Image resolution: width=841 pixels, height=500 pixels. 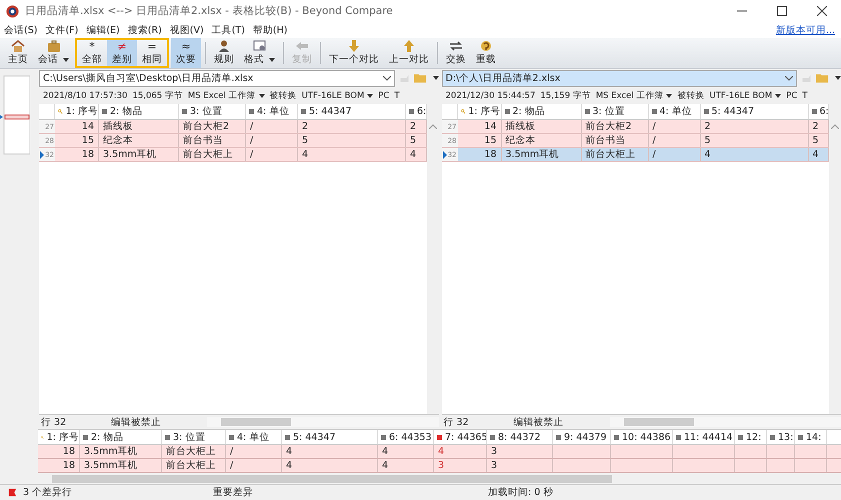 I want to click on filter-button: * 全部, so click(x=92, y=53).